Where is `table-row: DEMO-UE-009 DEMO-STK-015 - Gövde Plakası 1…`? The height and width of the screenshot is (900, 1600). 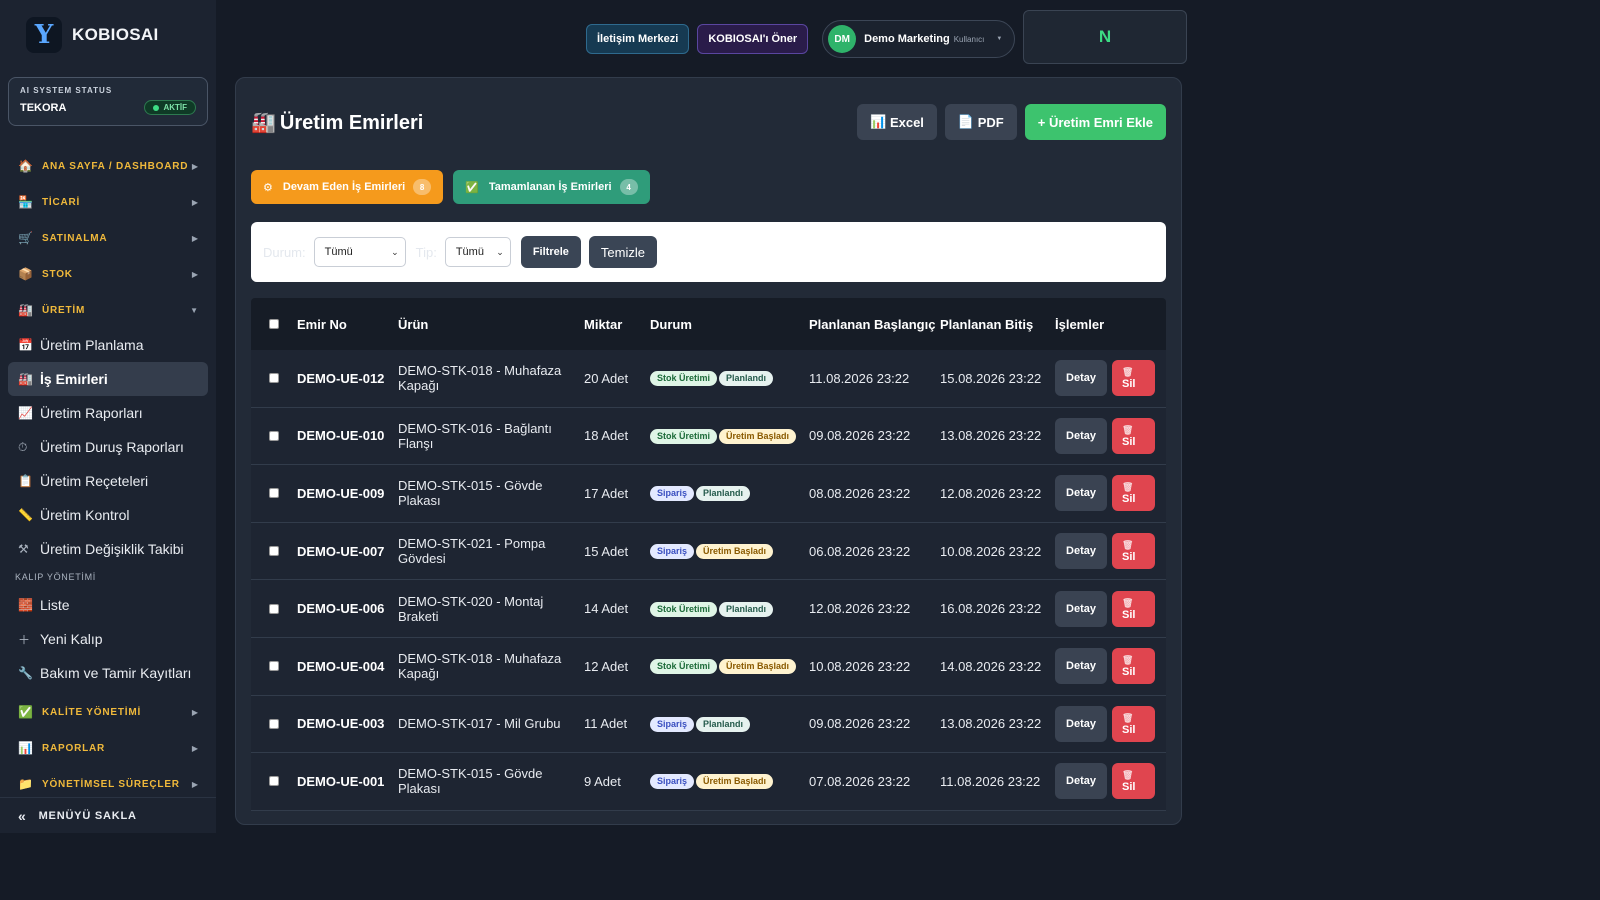
table-row: DEMO-UE-009 DEMO-STK-015 - Gövde Plakası 1… is located at coordinates (708, 494).